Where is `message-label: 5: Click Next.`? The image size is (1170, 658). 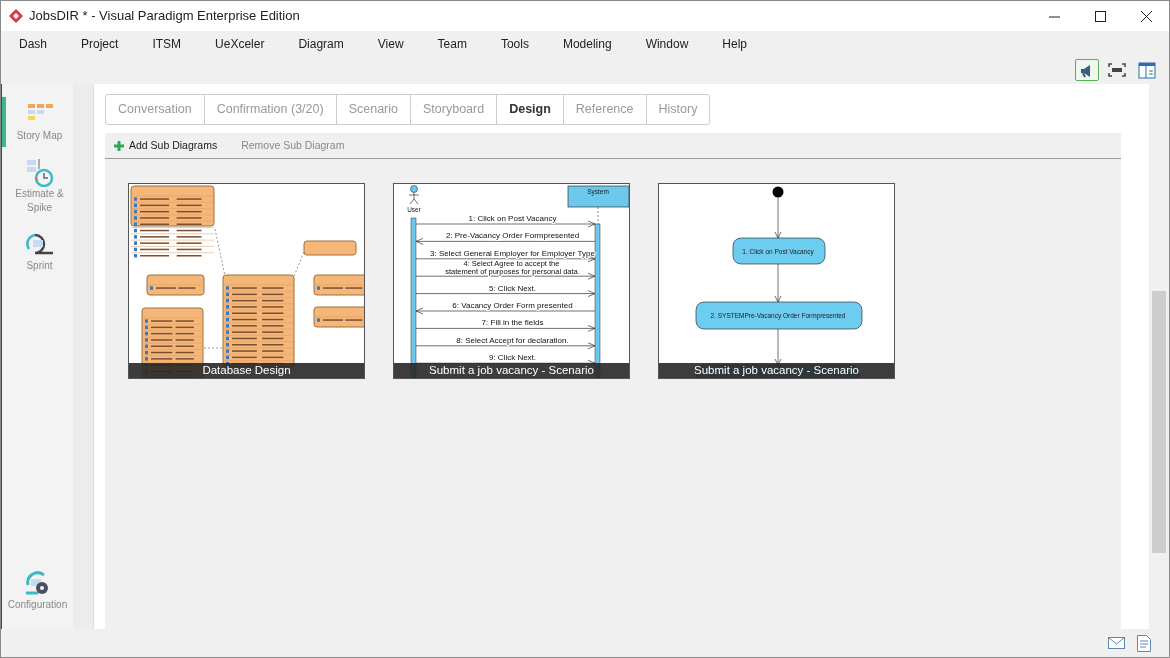
message-label: 5: Click Next. is located at coordinates (512, 288).